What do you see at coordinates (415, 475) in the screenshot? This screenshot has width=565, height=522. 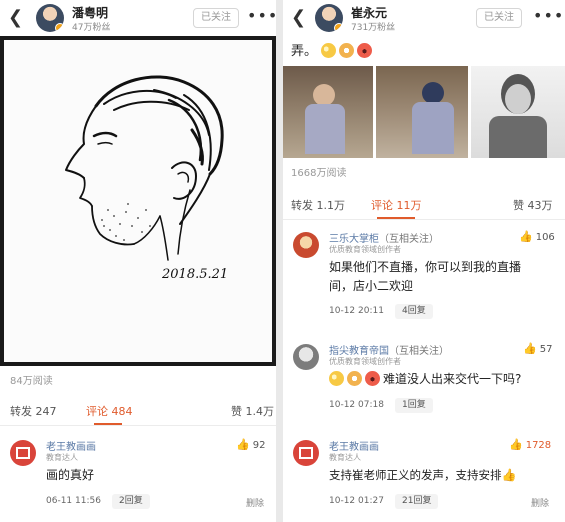 I see `comment-text-body: 支持崔老师正义的发声，支持安排` at bounding box center [415, 475].